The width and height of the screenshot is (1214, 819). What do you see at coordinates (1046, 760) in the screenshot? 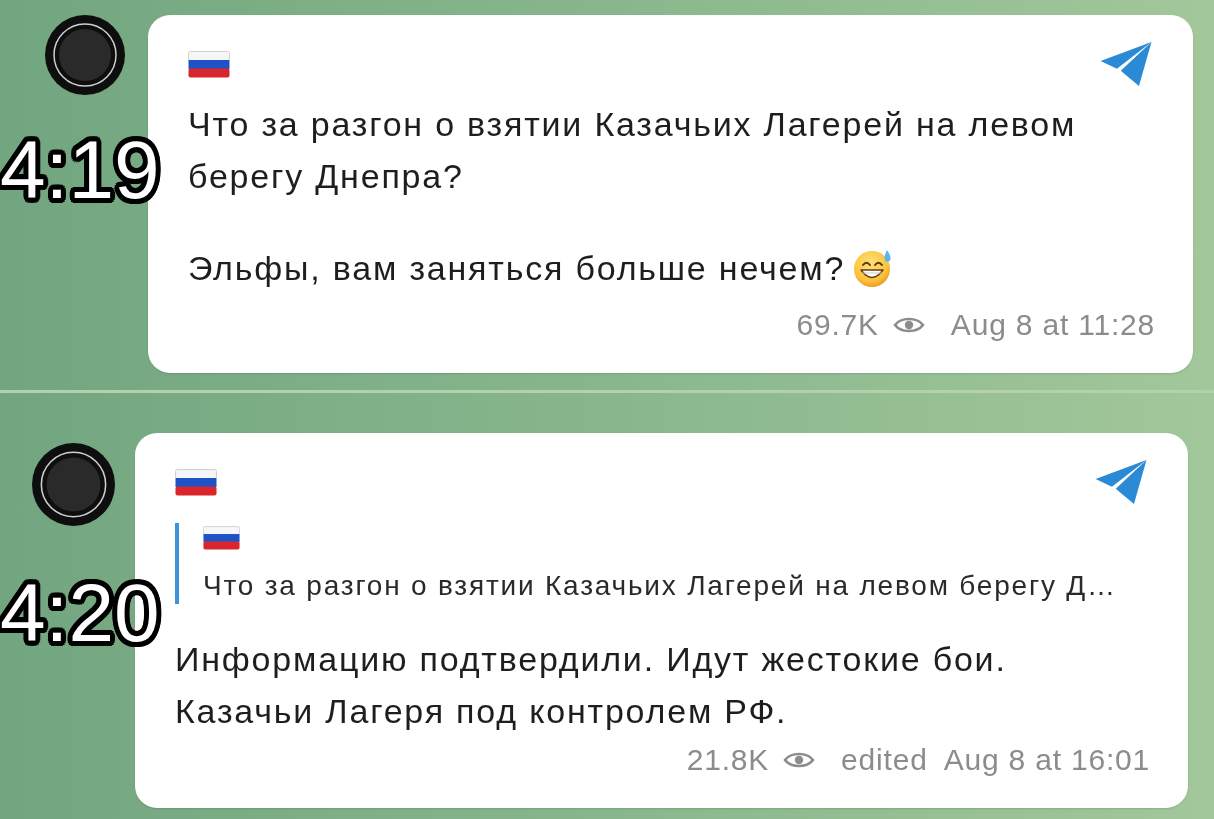
I see `post-date: Aug 8 at 16:01` at bounding box center [1046, 760].